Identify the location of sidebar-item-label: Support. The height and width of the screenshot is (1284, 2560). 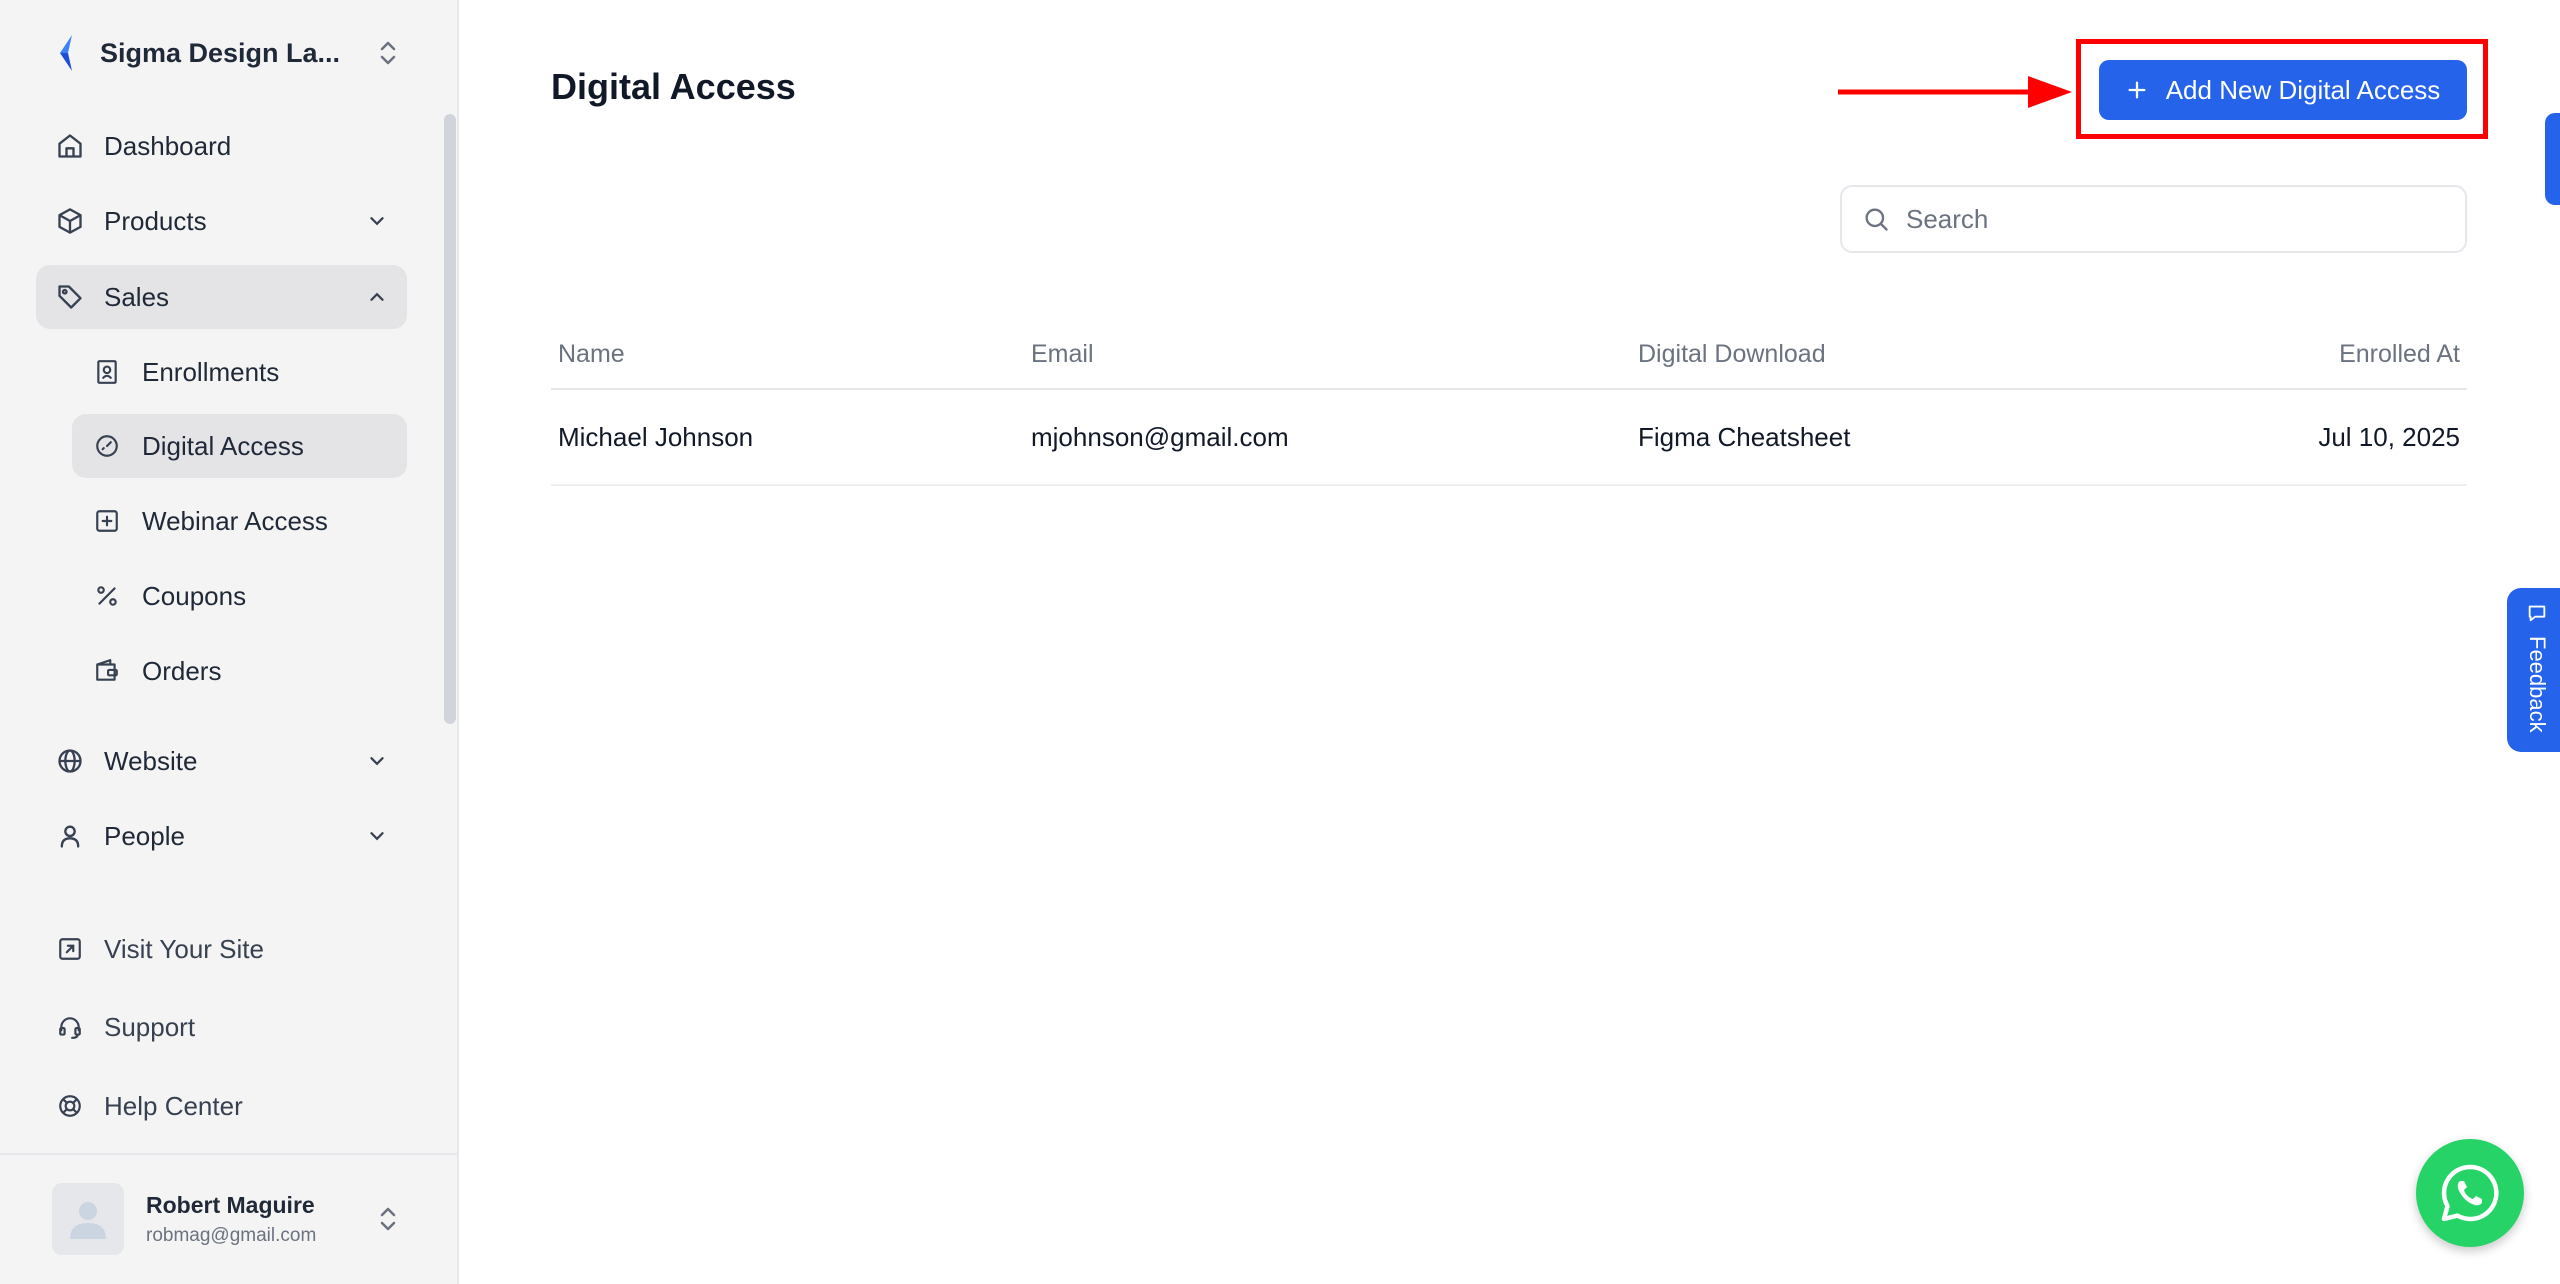
(150, 1026).